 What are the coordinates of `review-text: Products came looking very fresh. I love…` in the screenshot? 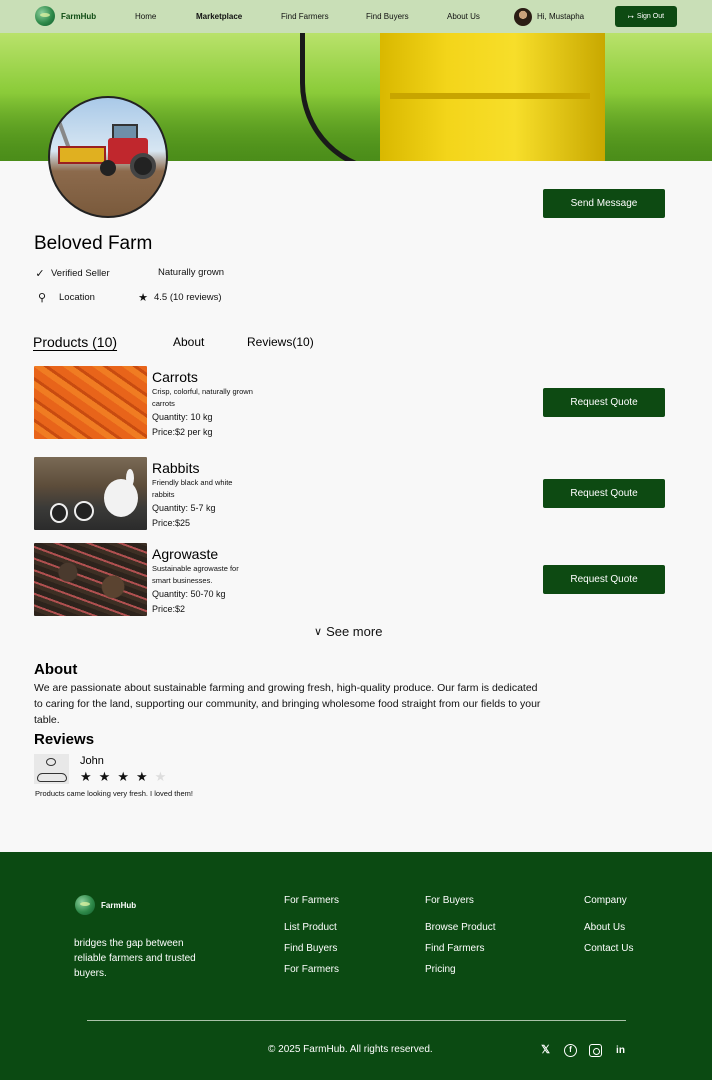 It's located at (114, 793).